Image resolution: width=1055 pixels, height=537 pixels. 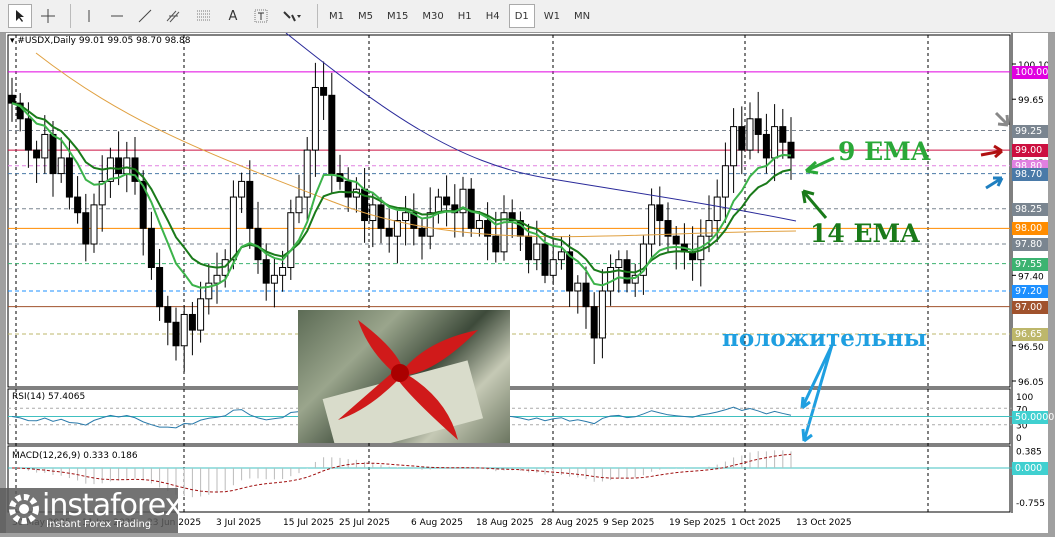 What do you see at coordinates (570, 523) in the screenshot?
I see `date-label: 28 Aug 2025` at bounding box center [570, 523].